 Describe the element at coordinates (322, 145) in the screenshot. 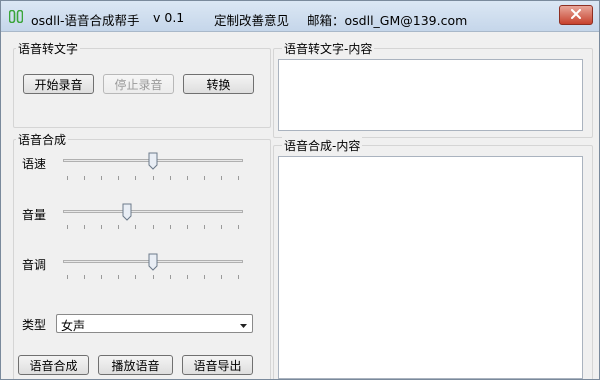

I see `tts-content-label: 语音合成-内容` at that location.